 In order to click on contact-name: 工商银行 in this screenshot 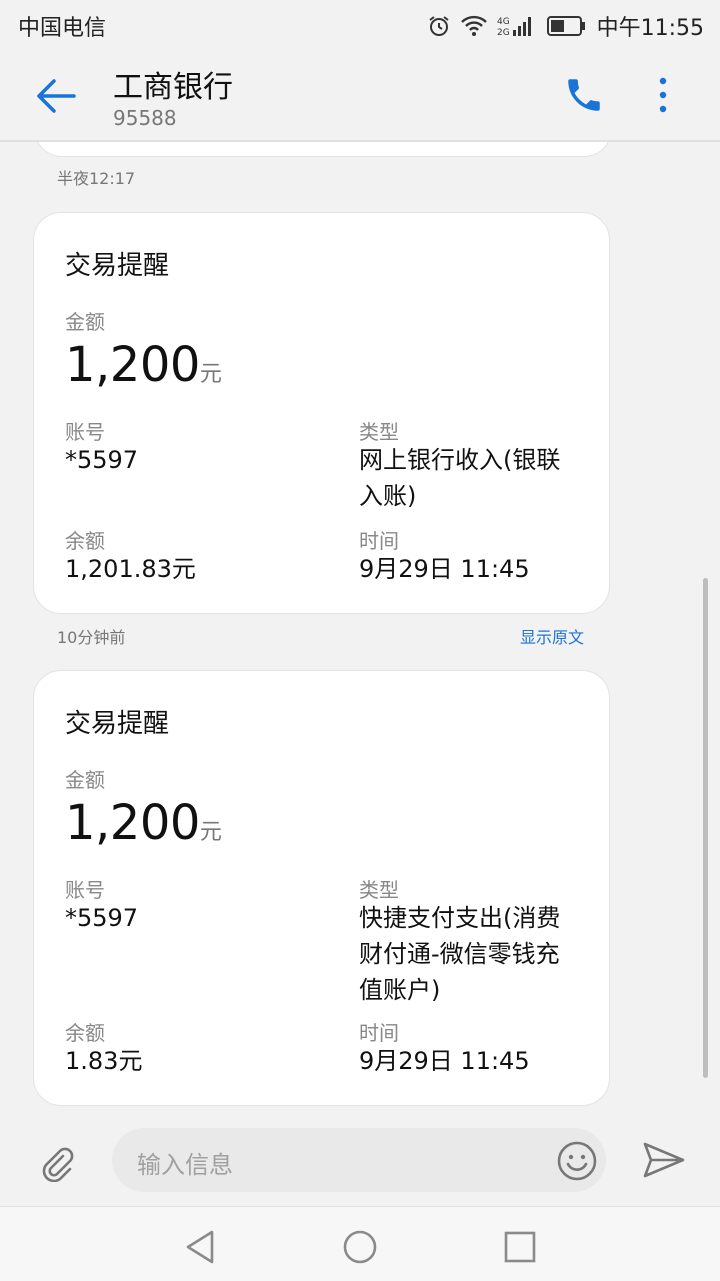, I will do `click(173, 87)`.